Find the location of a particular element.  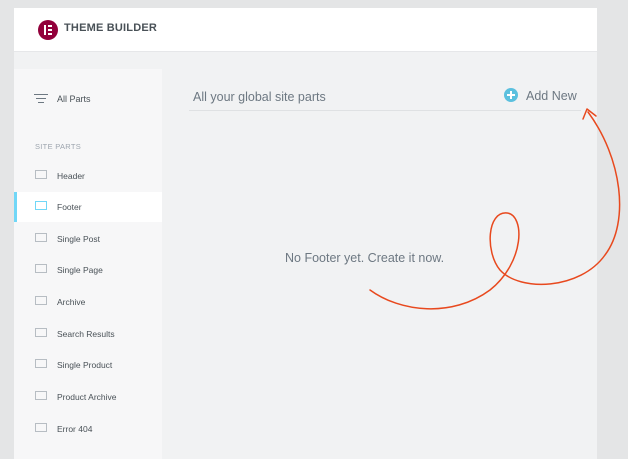

site-parts-heading: SITE PARTS is located at coordinates (58, 146).